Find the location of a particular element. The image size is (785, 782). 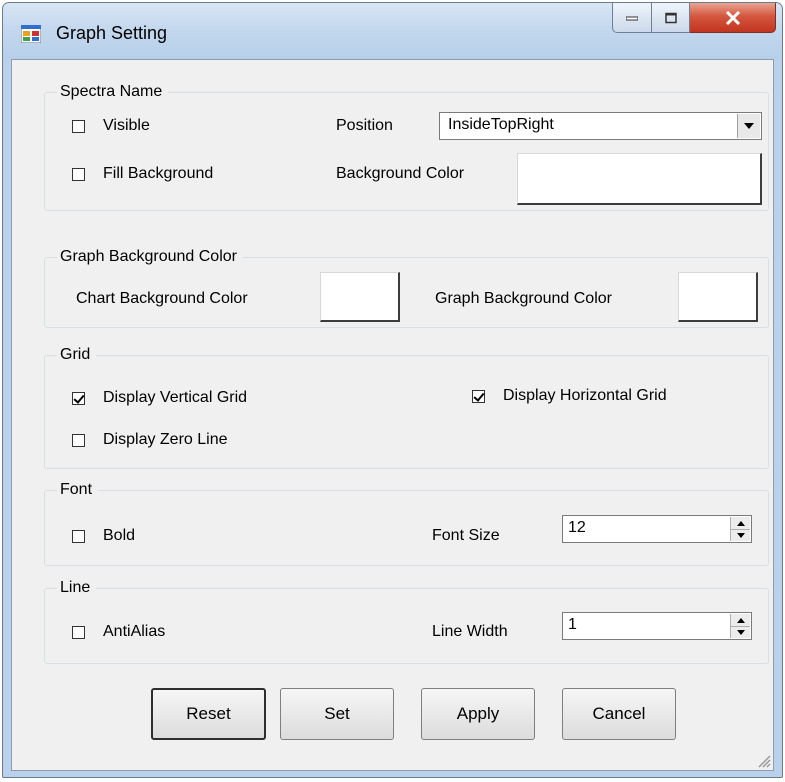

visible-checkbox: Visible is located at coordinates (111, 126).